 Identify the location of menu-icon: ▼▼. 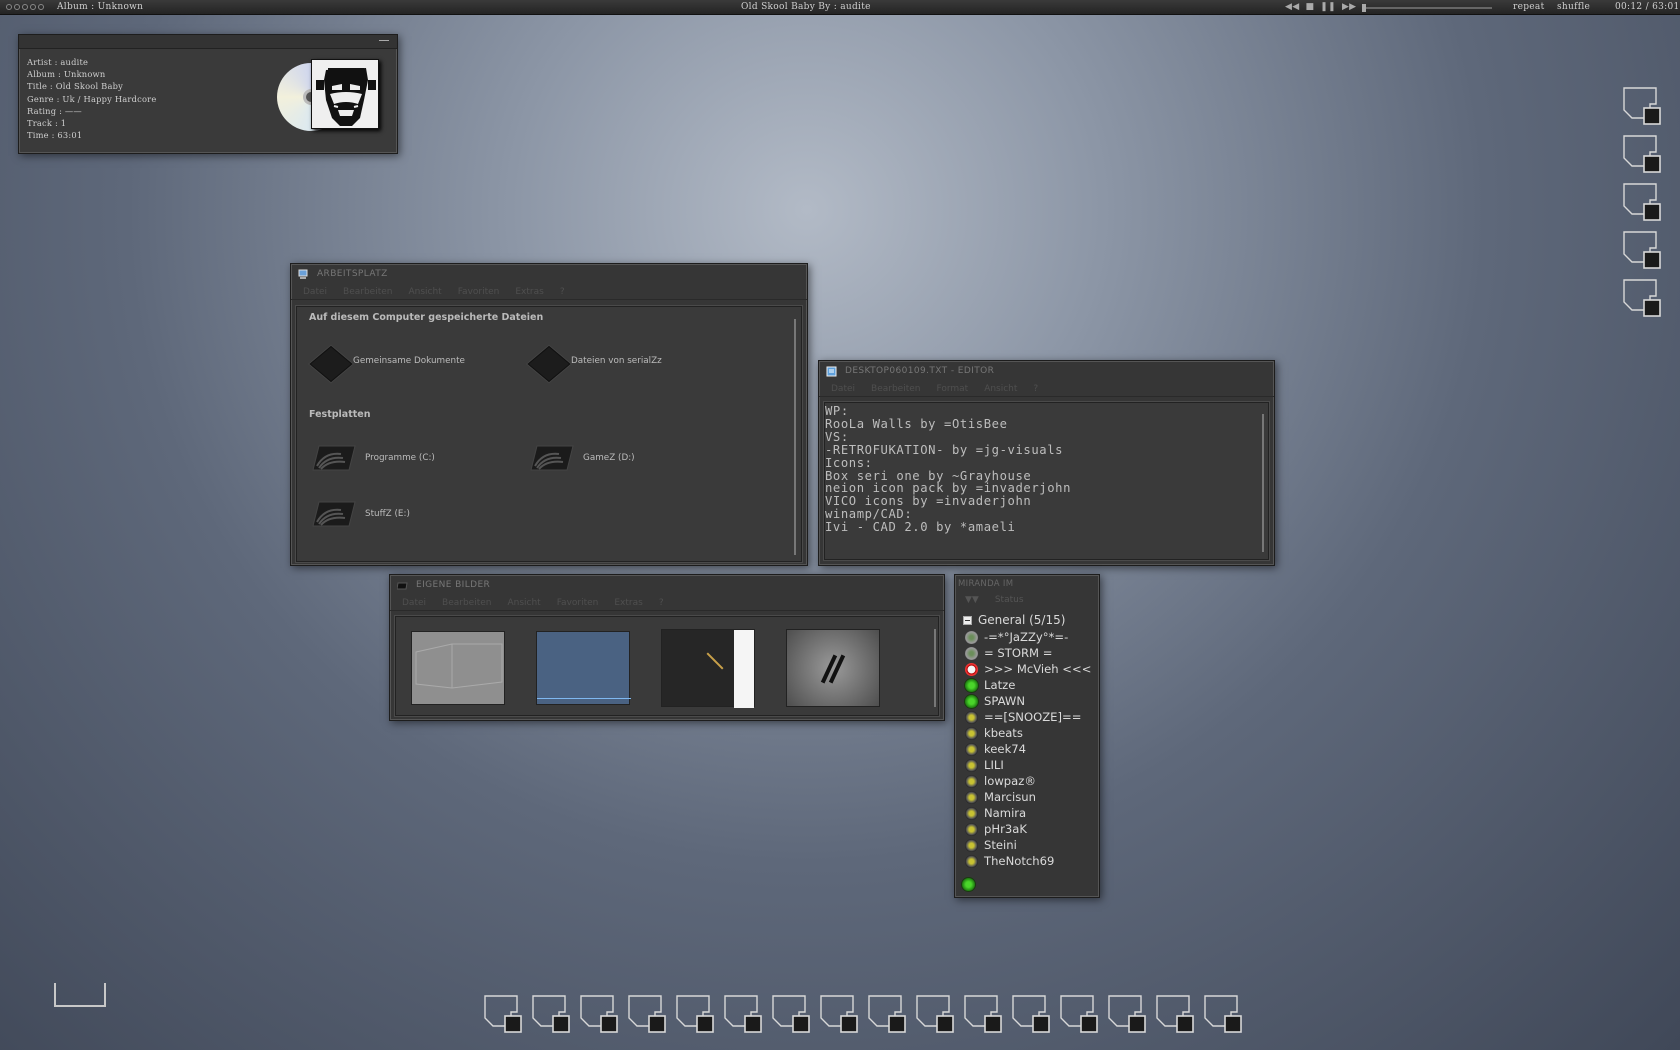
(972, 600).